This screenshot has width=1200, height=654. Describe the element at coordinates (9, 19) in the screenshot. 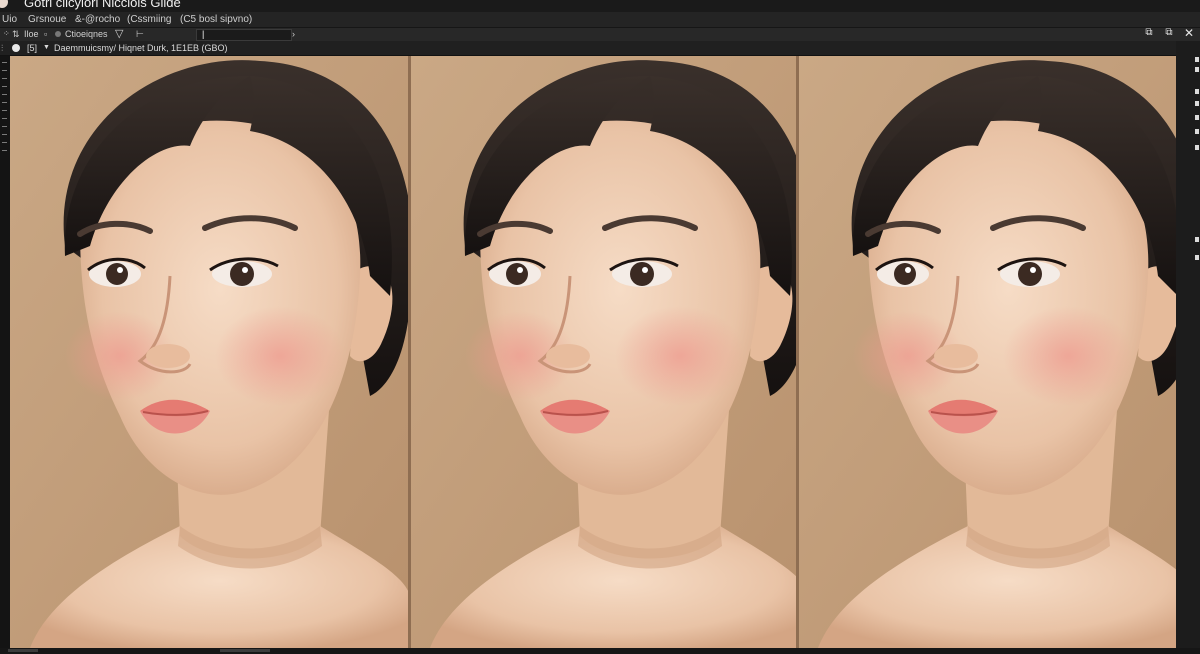

I see `menu-item-1: Uio` at that location.